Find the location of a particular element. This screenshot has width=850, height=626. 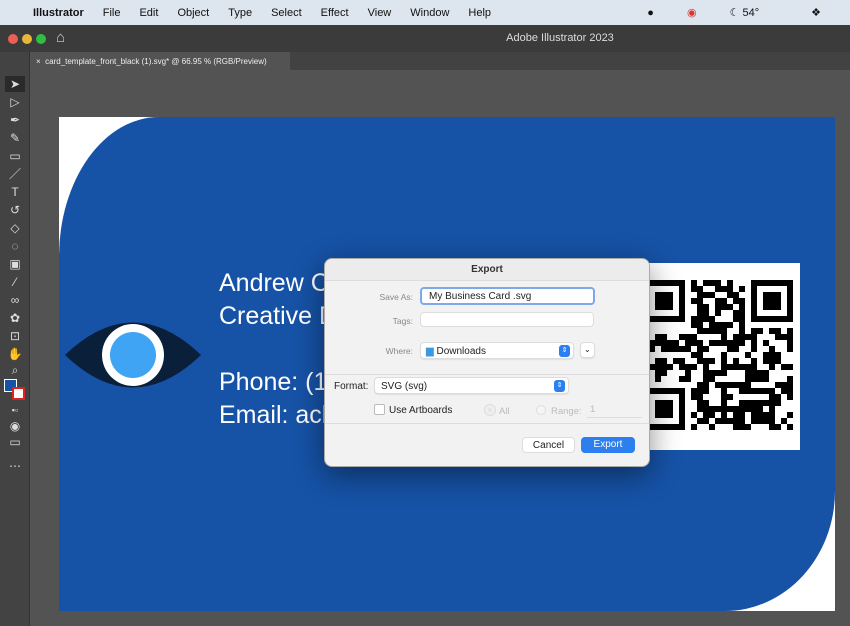

all-radio is located at coordinates (490, 410).